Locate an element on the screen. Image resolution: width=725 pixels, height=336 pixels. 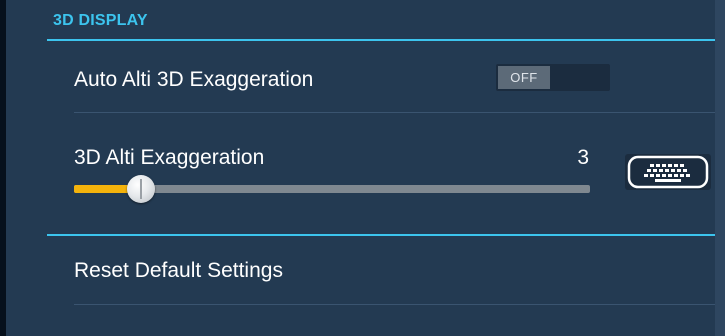
slider-thumb is located at coordinates (141, 189).